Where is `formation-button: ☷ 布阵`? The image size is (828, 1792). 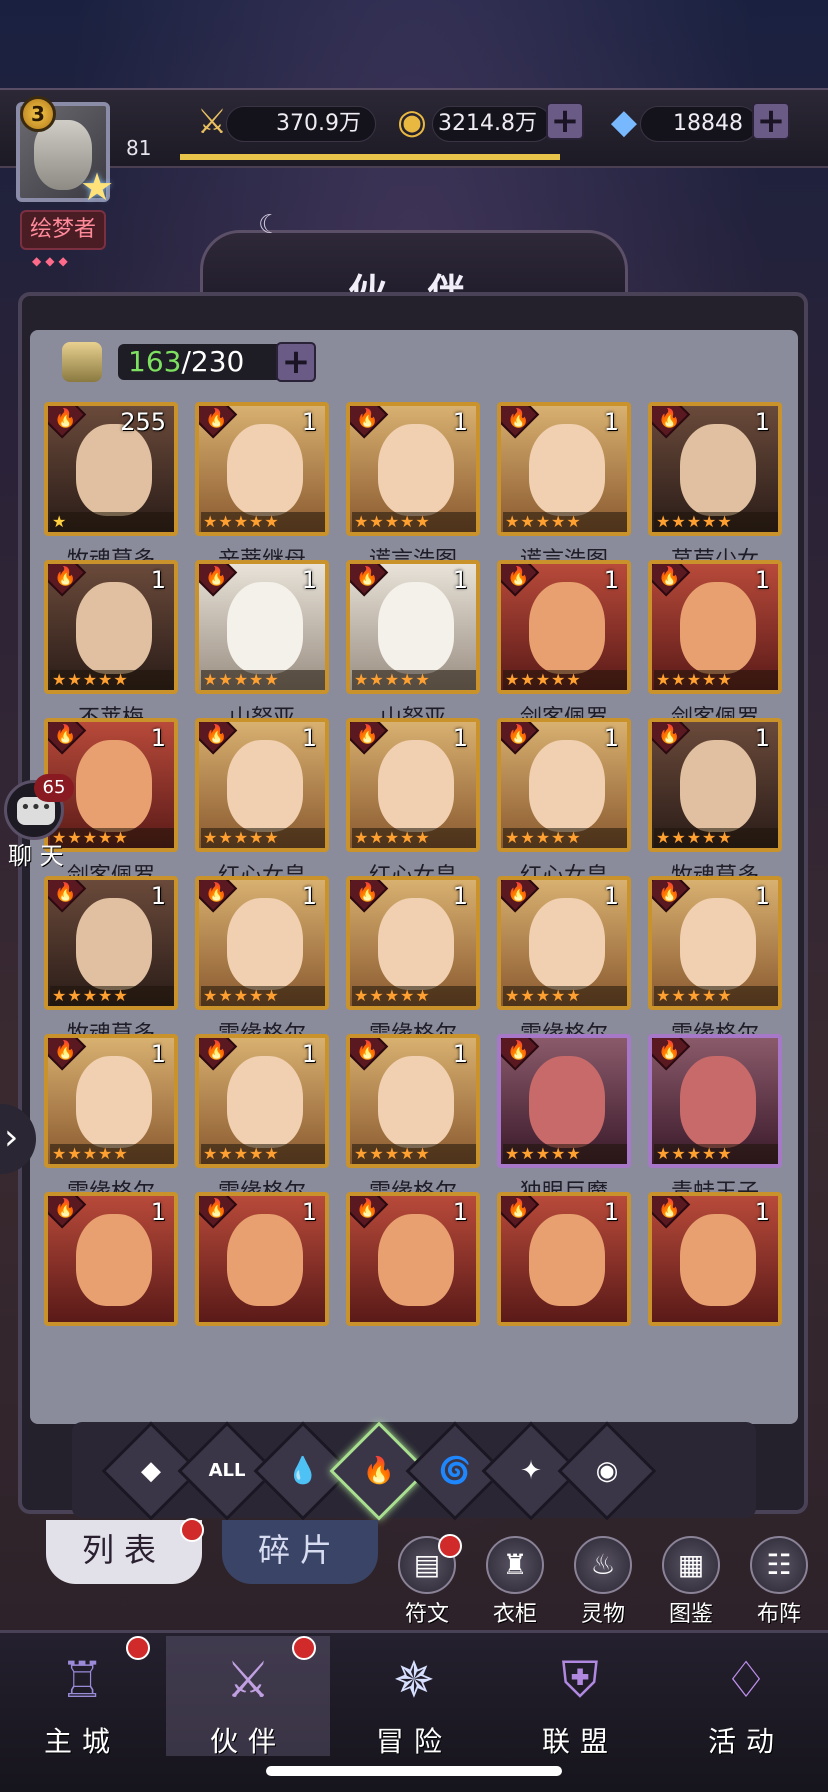 formation-button: ☷ 布阵 is located at coordinates (779, 1581).